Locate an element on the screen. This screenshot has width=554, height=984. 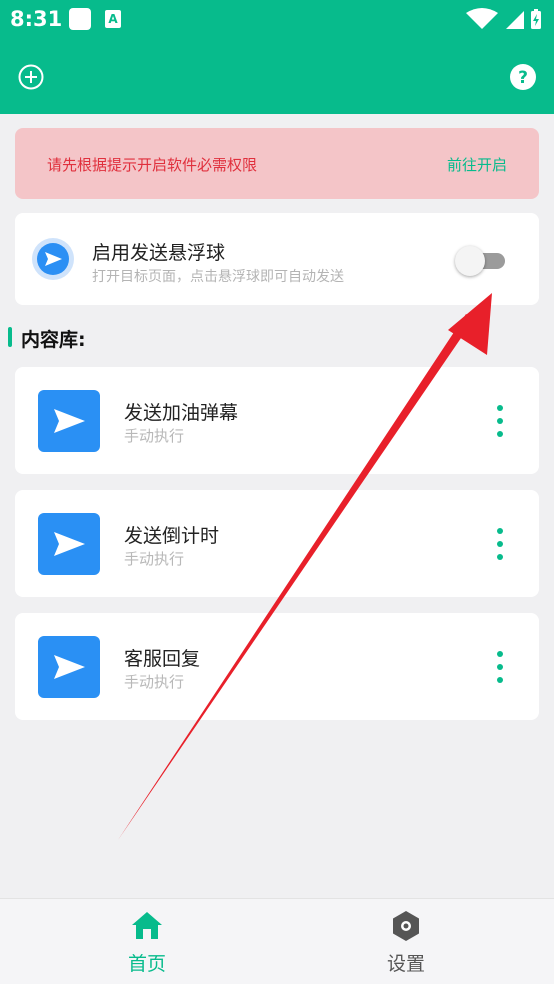
question-circle-icon: ? is located at coordinates (523, 77).